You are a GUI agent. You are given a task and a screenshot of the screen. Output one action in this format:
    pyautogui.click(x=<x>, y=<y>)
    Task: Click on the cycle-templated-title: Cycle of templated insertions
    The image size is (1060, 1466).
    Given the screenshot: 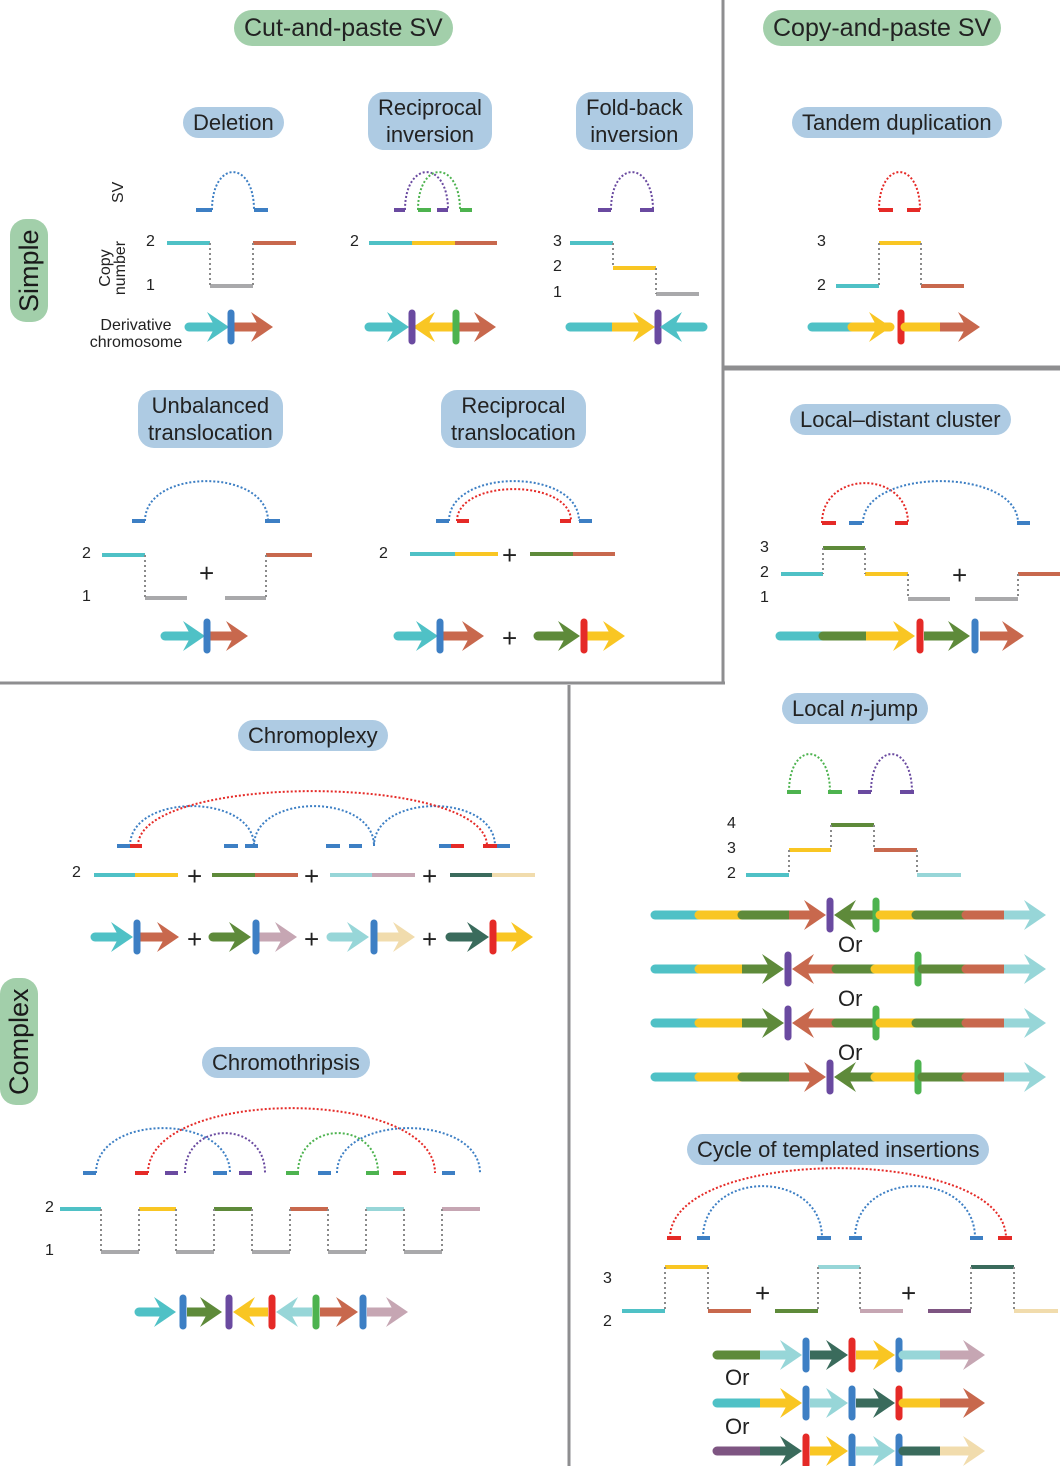 What is the action you would take?
    pyautogui.click(x=838, y=1149)
    